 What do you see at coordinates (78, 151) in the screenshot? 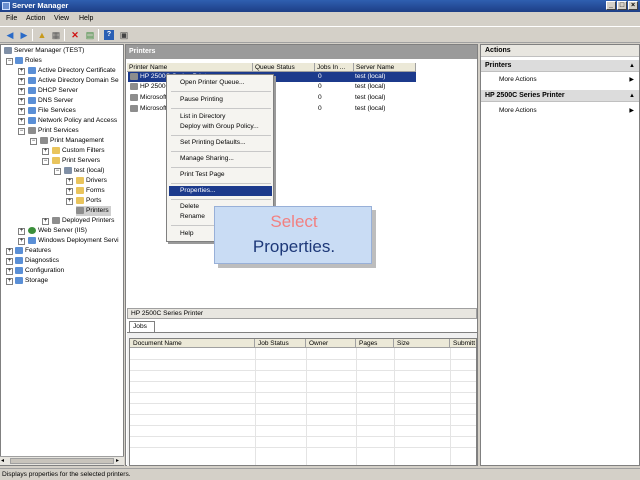
I see `tree-item-custom-filters: Custom Filters` at bounding box center [78, 151].